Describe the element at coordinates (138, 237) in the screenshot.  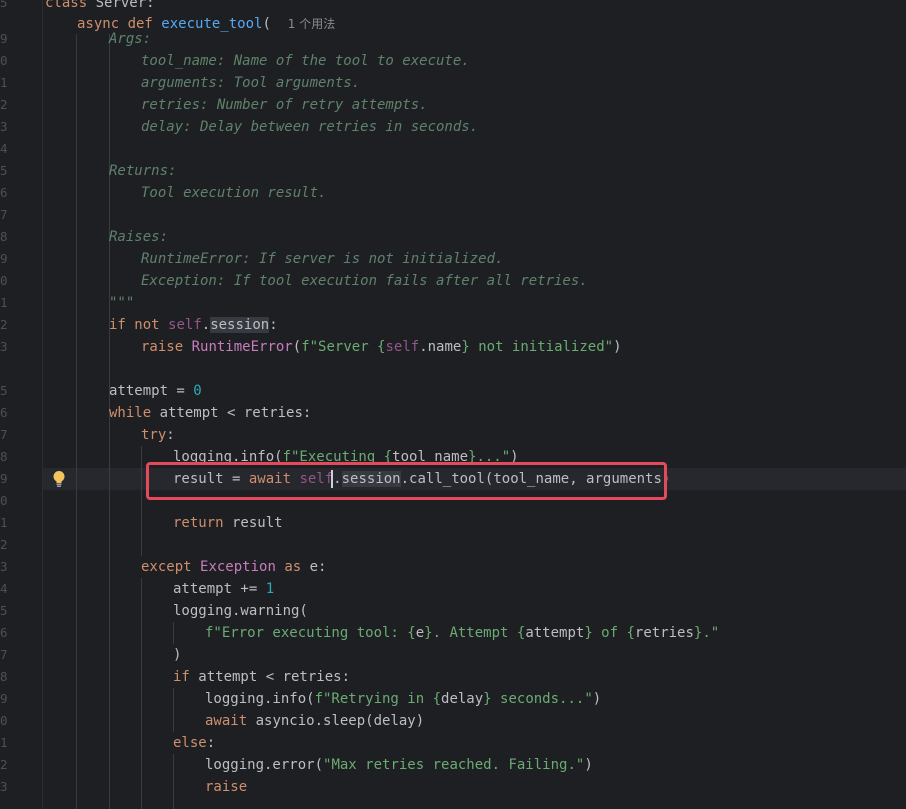
I see `code-line: Raises:` at that location.